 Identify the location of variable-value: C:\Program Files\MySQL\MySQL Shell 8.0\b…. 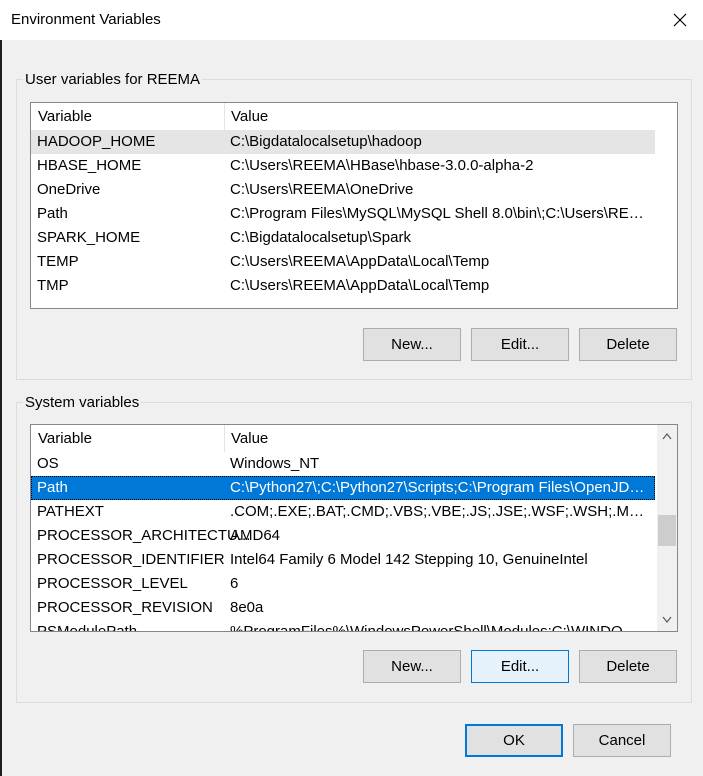
(439, 213).